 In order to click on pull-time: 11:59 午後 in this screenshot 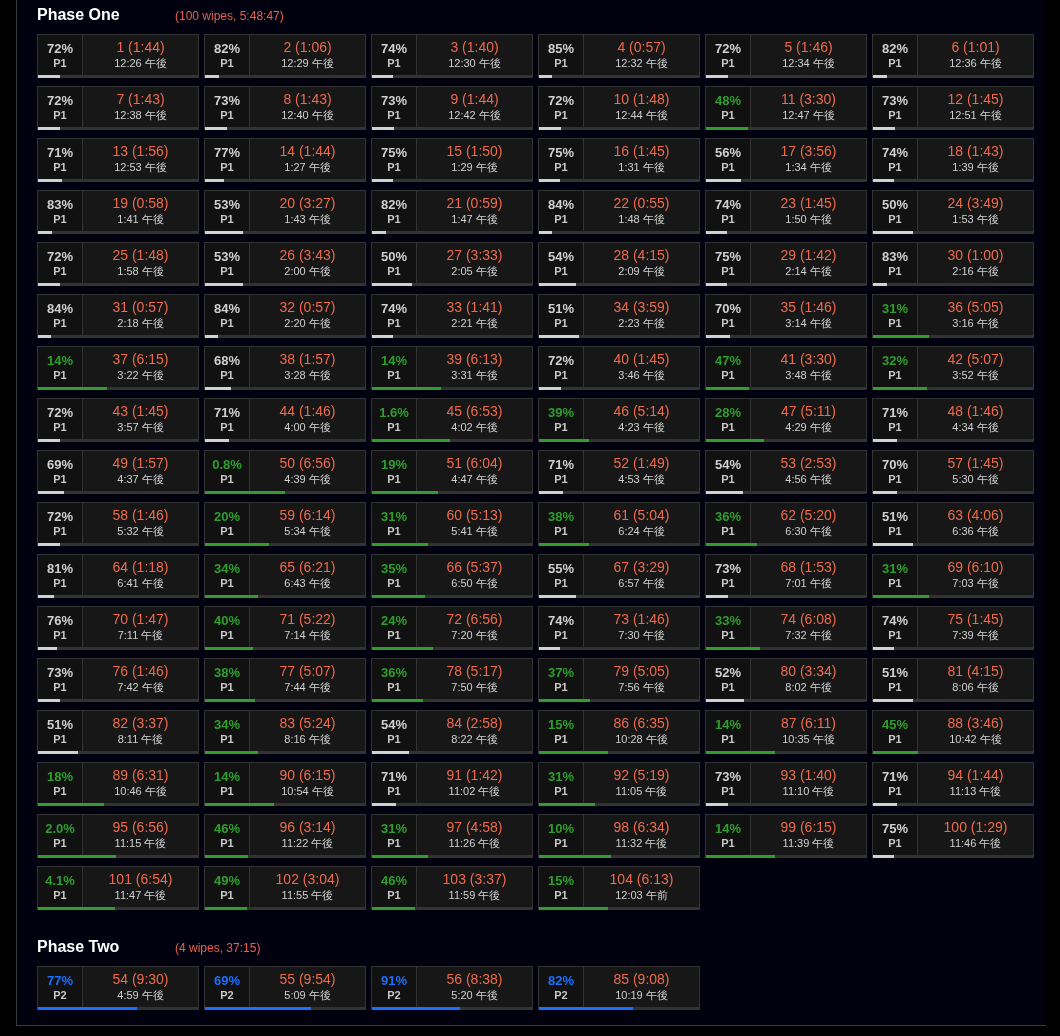, I will do `click(474, 895)`.